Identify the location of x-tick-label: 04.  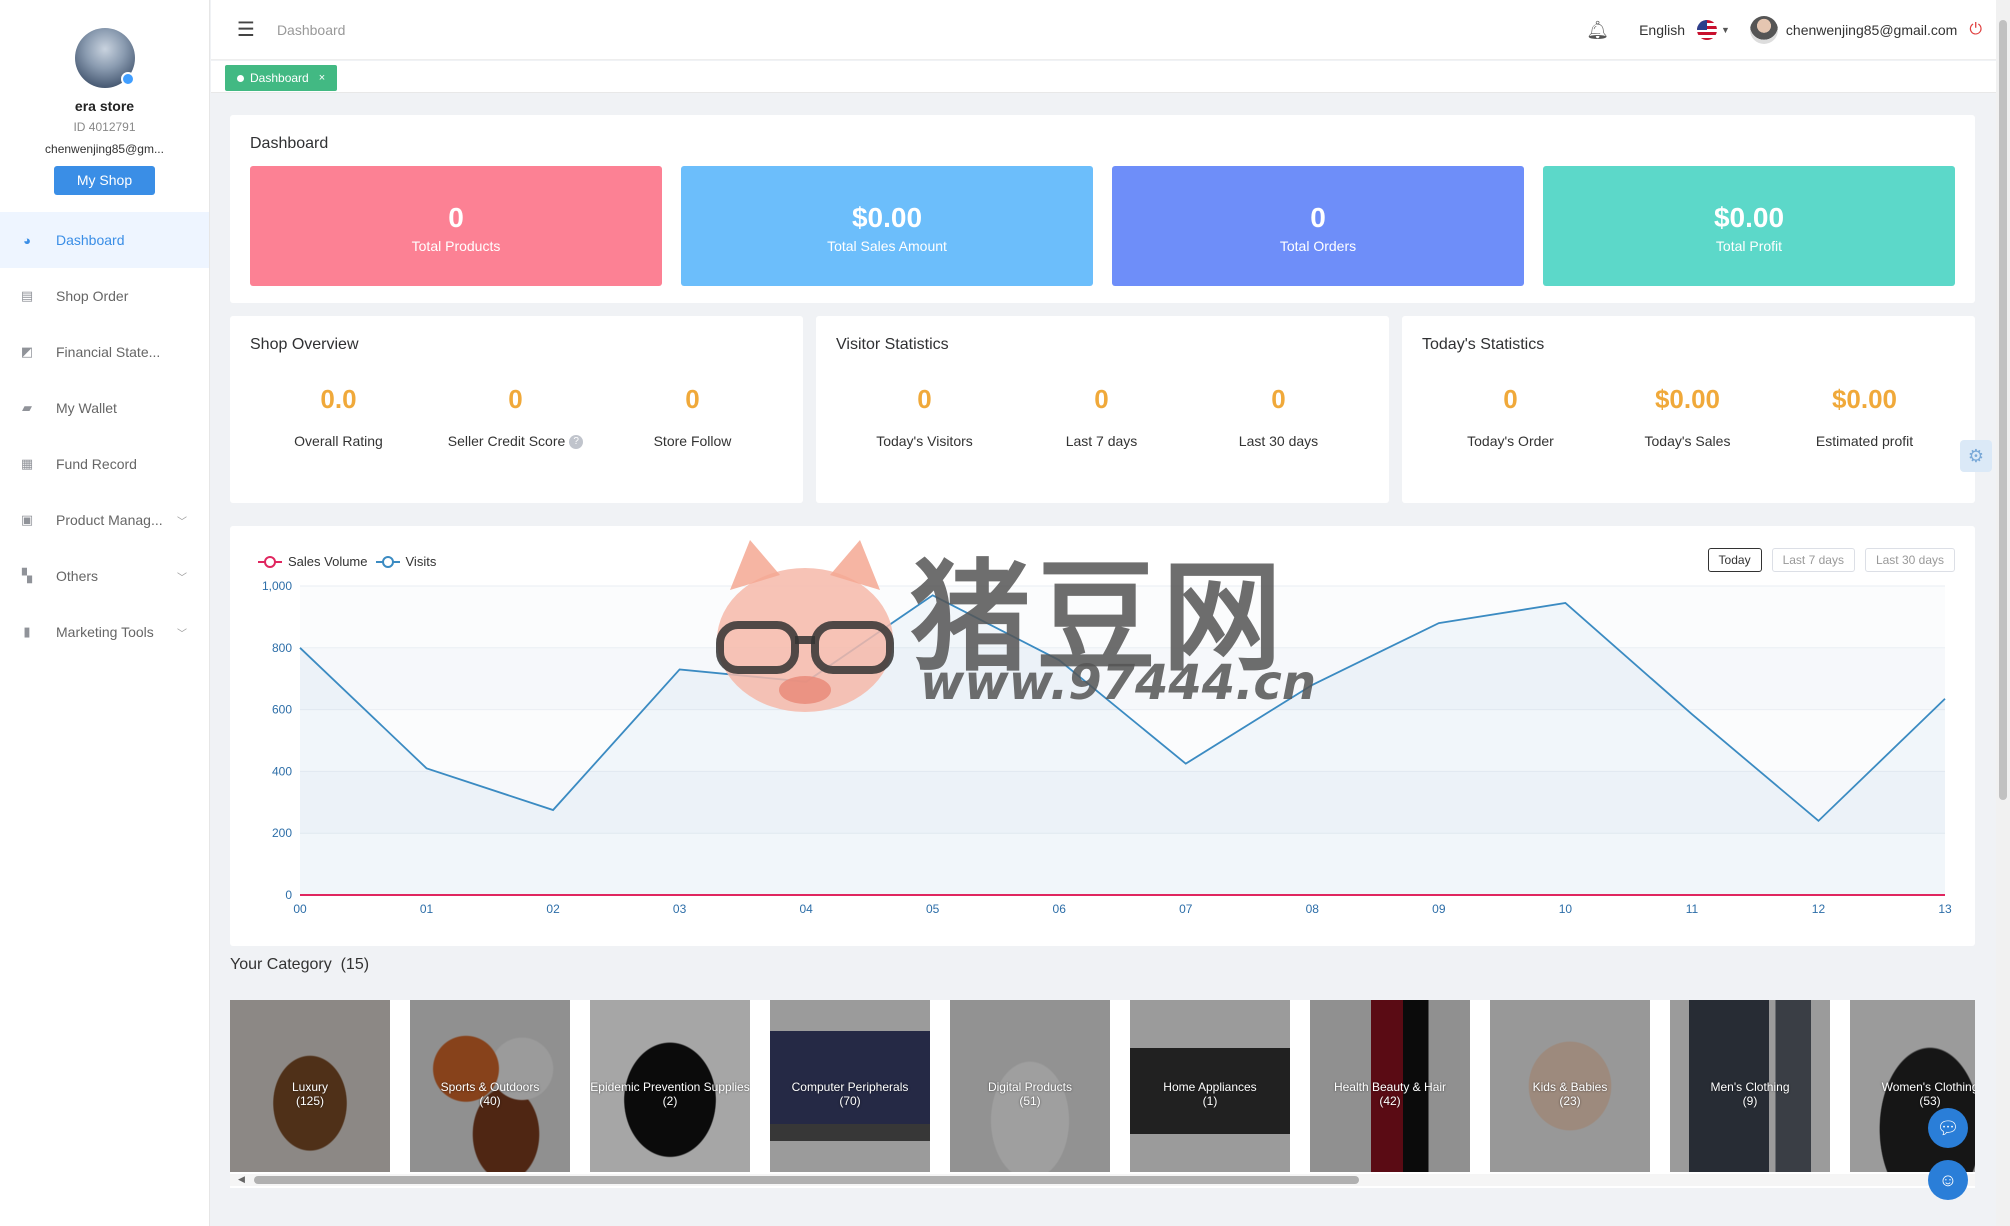
(806, 909).